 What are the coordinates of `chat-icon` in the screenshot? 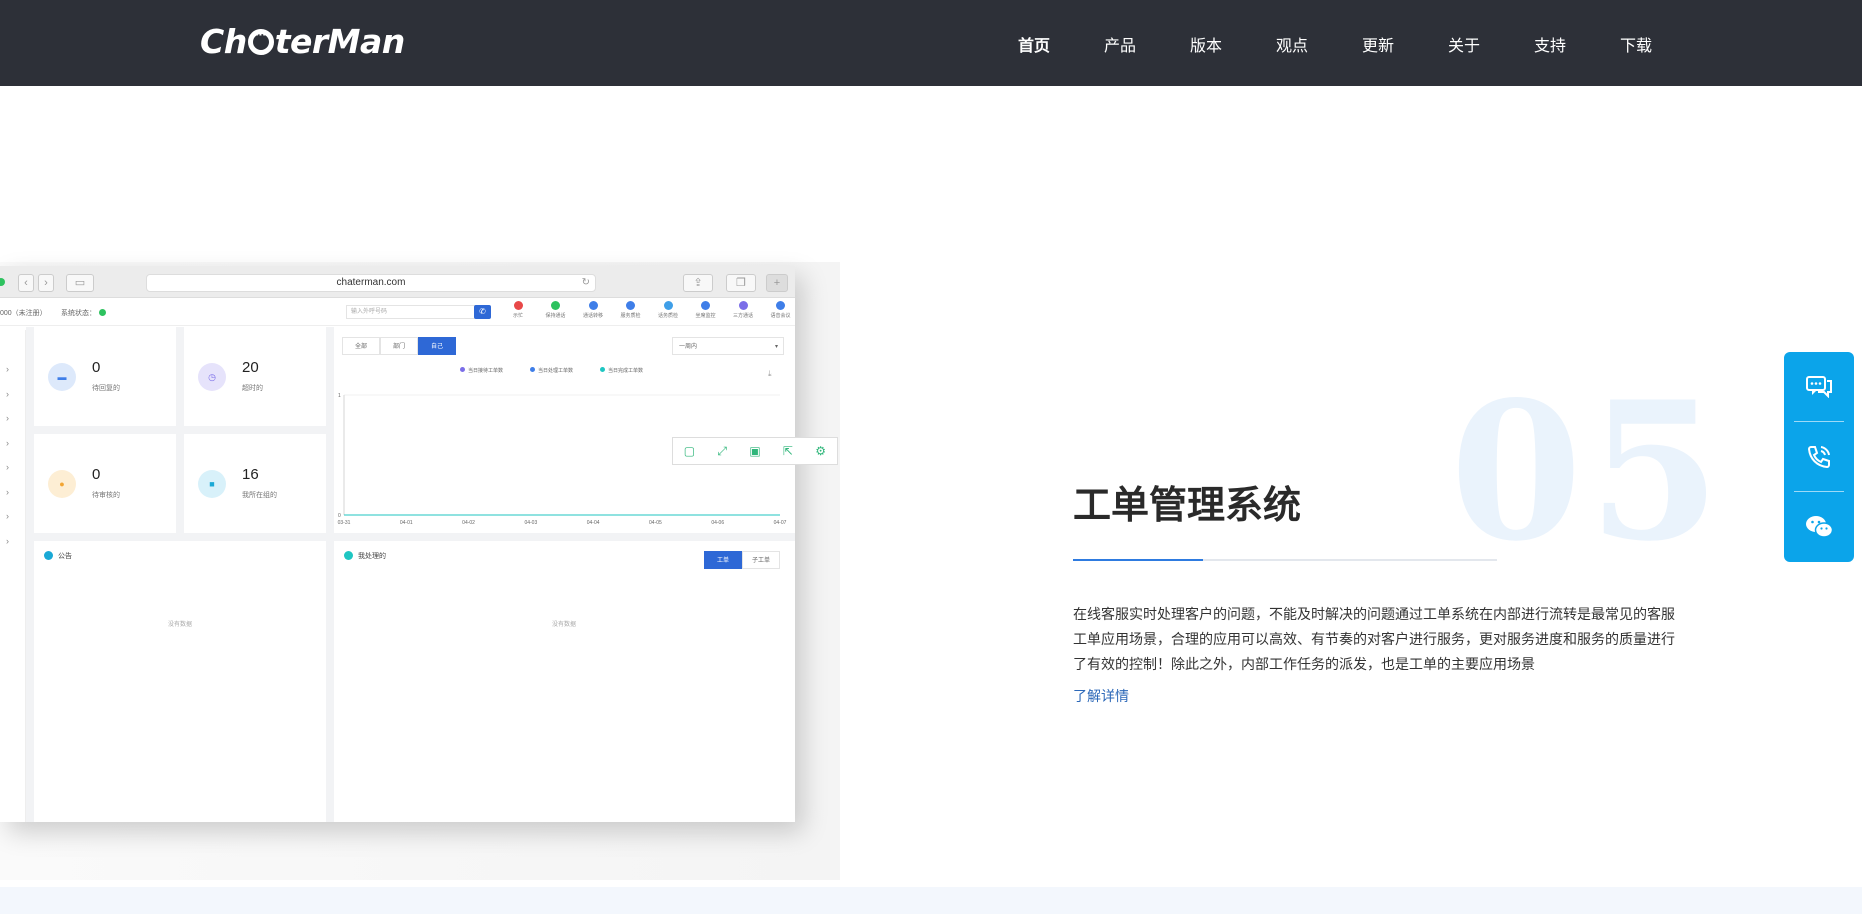 It's located at (1819, 387).